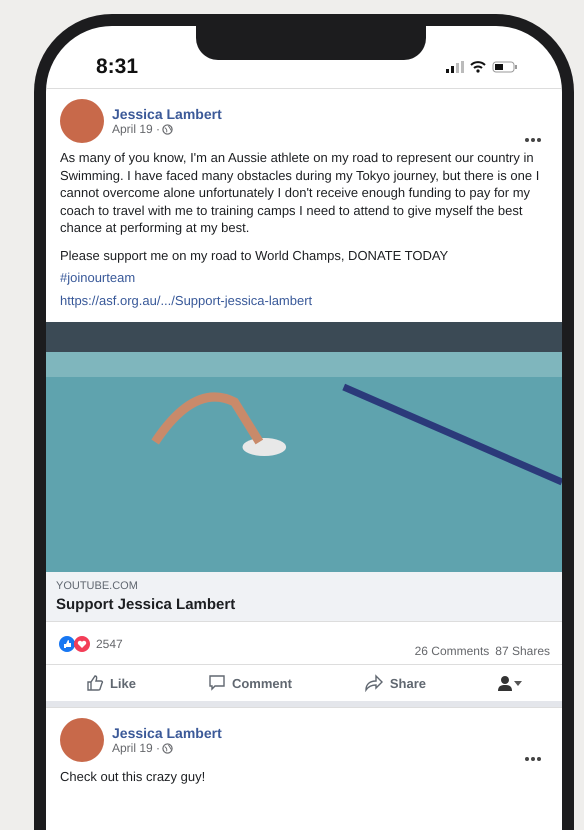 The height and width of the screenshot is (830, 584). What do you see at coordinates (132, 777) in the screenshot?
I see `post-text: Check out this crazy guy!` at bounding box center [132, 777].